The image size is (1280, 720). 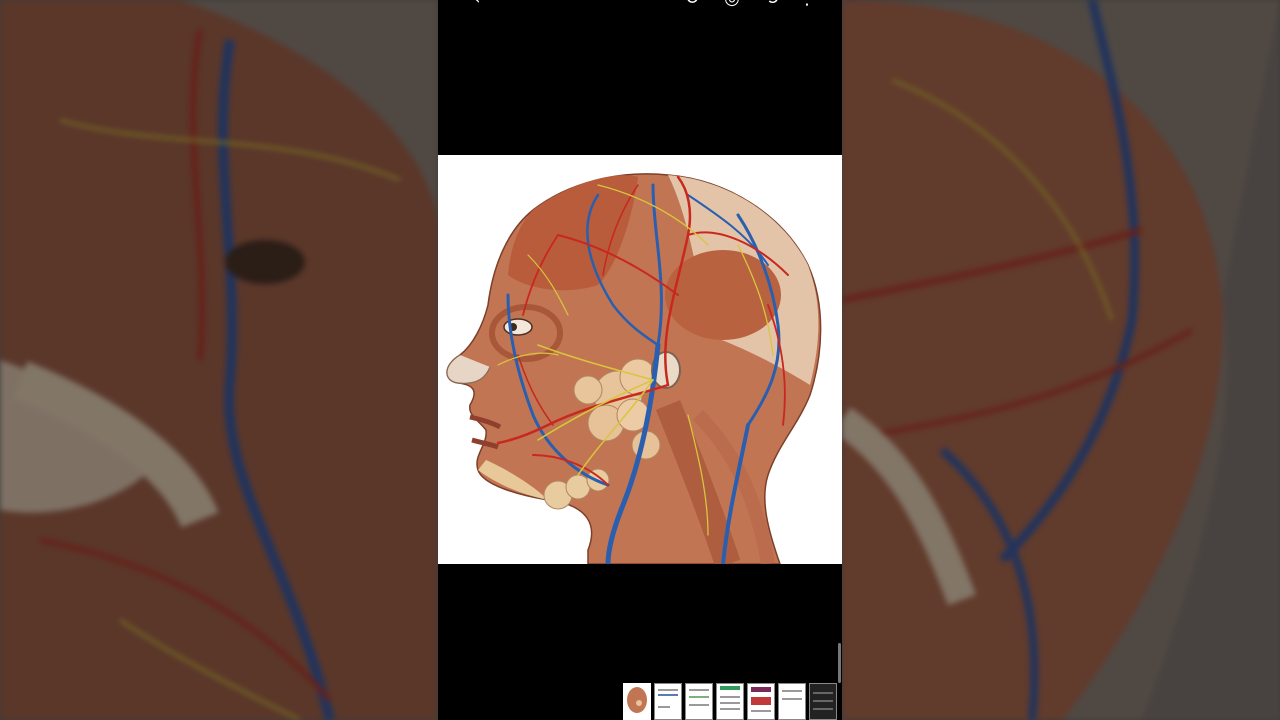 What do you see at coordinates (640, 6) in the screenshot?
I see `viewer-toolbar: ‹ ↻ ◎ ⟲ ⋮` at bounding box center [640, 6].